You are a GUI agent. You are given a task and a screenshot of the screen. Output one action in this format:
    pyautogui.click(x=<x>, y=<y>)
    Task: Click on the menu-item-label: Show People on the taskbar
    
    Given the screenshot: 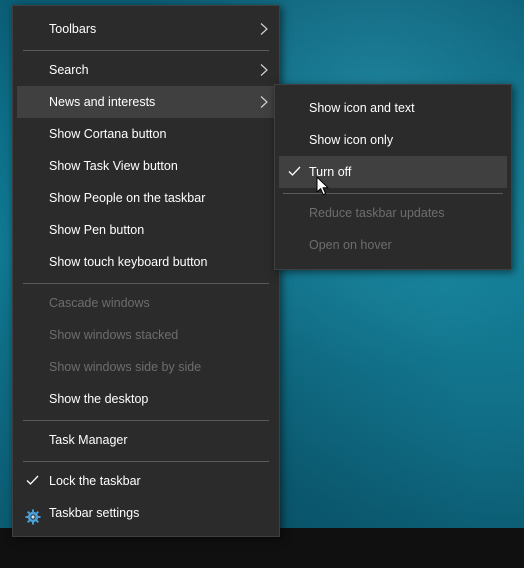 What is the action you would take?
    pyautogui.click(x=127, y=198)
    